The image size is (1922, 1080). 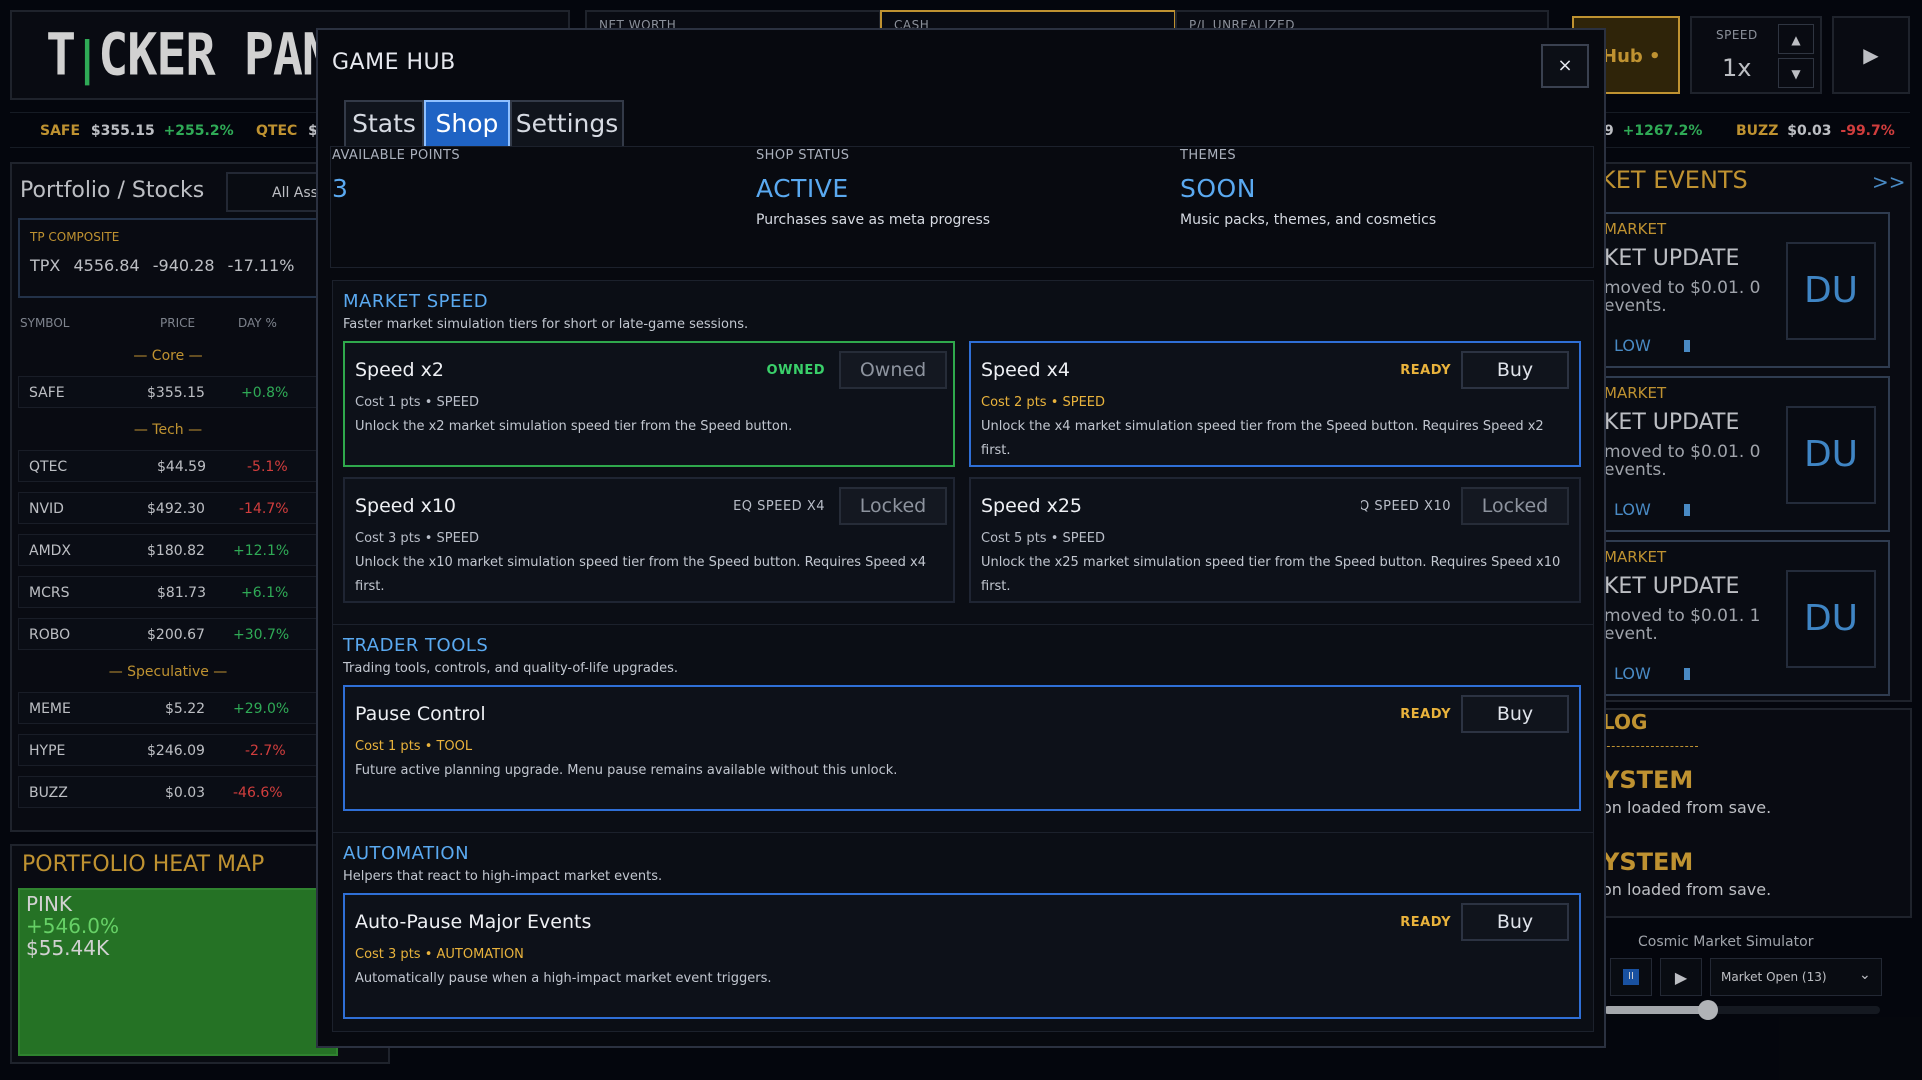 I want to click on section-title: TRADER TOOLS, so click(x=416, y=645).